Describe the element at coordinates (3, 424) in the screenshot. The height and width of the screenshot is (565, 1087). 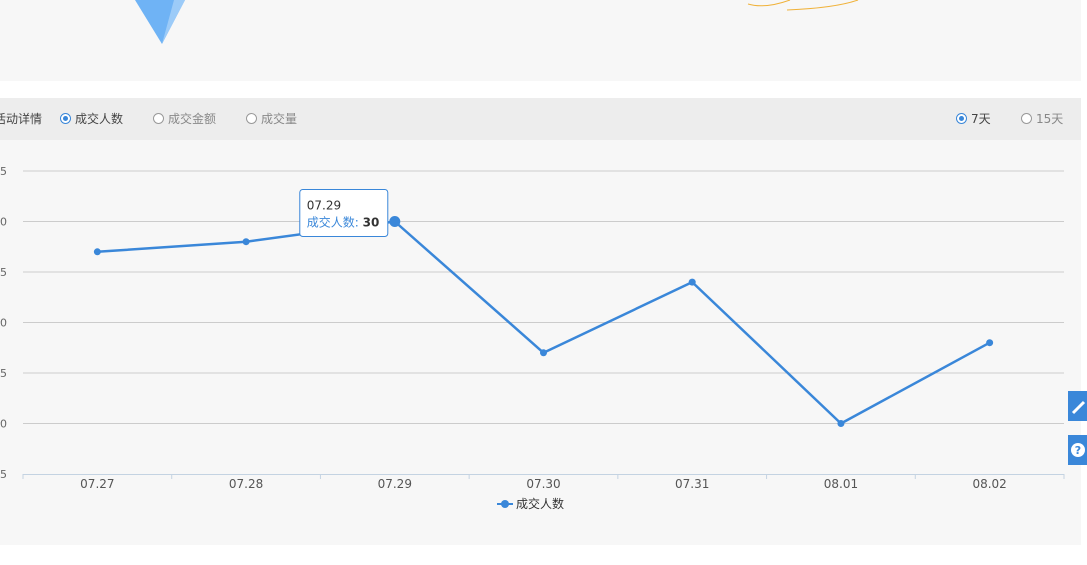
I see `y-tick-label: 10` at that location.